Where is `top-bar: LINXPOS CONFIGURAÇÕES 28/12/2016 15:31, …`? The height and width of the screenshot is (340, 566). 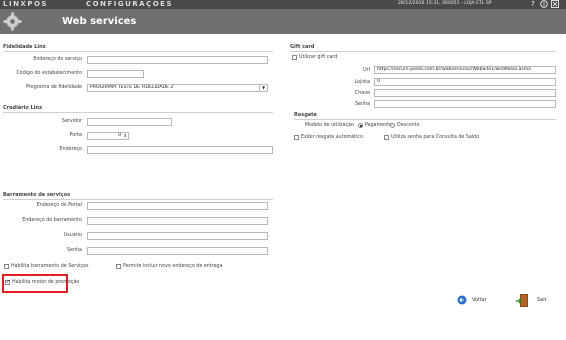
top-bar: LINXPOS CONFIGURAÇÕES 28/12/2016 15:31, … is located at coordinates (283, 4).